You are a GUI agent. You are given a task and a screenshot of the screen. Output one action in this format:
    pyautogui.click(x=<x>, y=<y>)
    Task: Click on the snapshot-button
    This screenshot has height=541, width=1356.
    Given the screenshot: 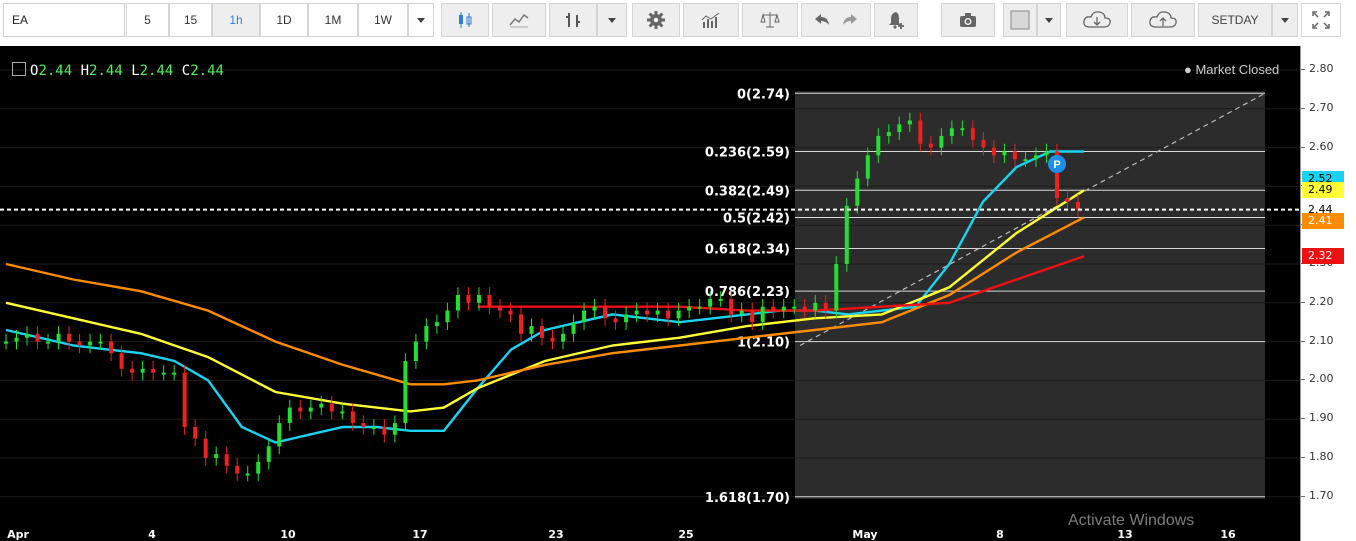 What is the action you would take?
    pyautogui.click(x=968, y=20)
    